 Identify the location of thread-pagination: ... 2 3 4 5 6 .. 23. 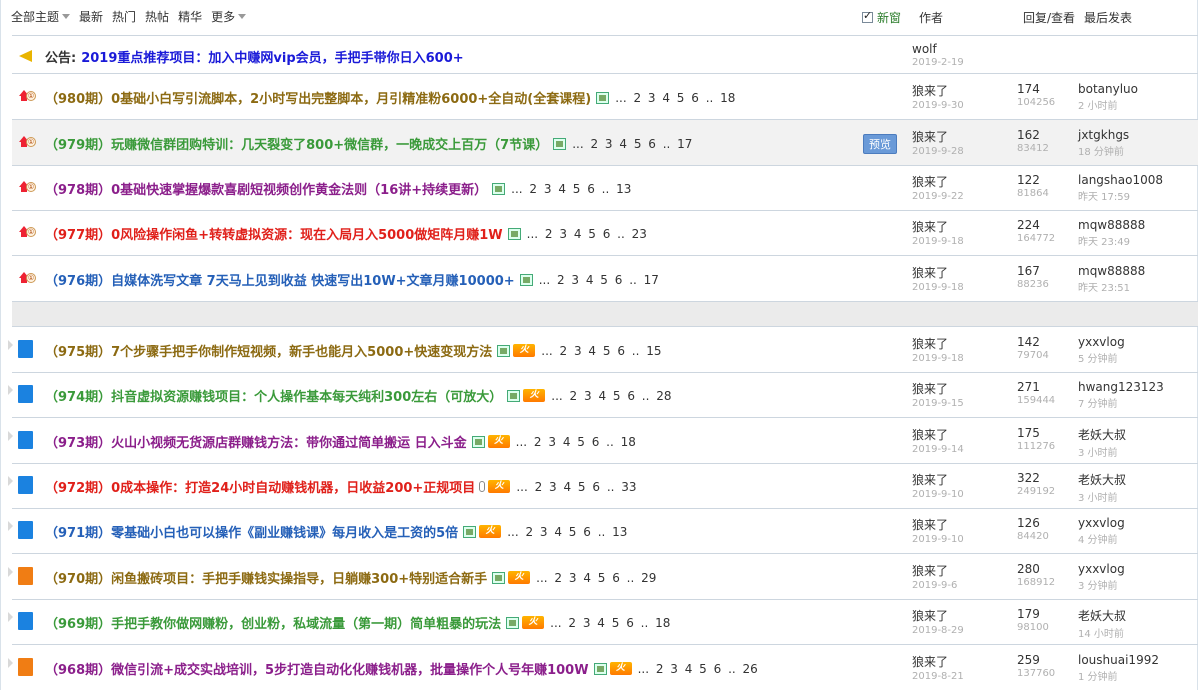
(587, 234).